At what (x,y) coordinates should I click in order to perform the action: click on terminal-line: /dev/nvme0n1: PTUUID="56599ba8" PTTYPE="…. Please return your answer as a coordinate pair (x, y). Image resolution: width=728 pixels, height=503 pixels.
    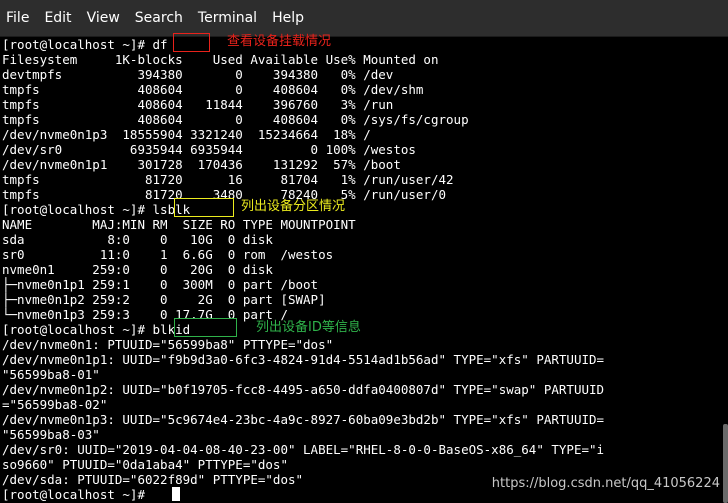
    Looking at the image, I should click on (168, 344).